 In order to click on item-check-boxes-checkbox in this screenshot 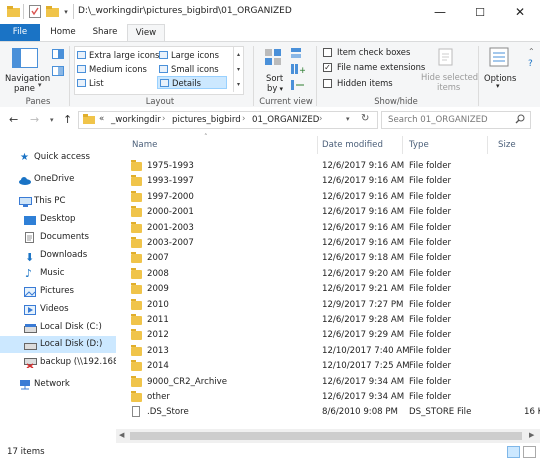, I will do `click(327, 52)`.